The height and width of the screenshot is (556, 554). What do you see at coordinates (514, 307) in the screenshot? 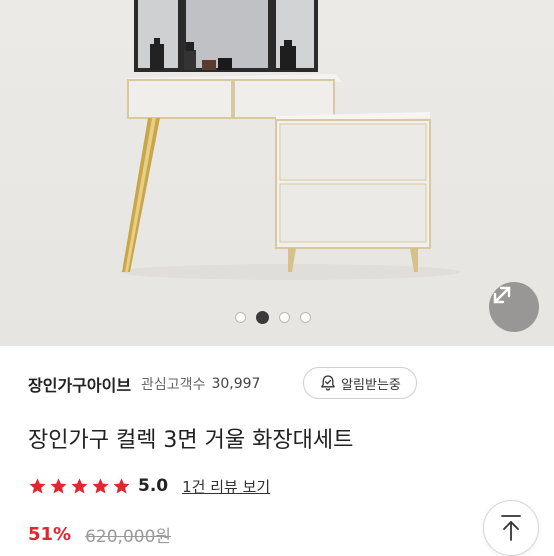
I see `expand-image-button` at bounding box center [514, 307].